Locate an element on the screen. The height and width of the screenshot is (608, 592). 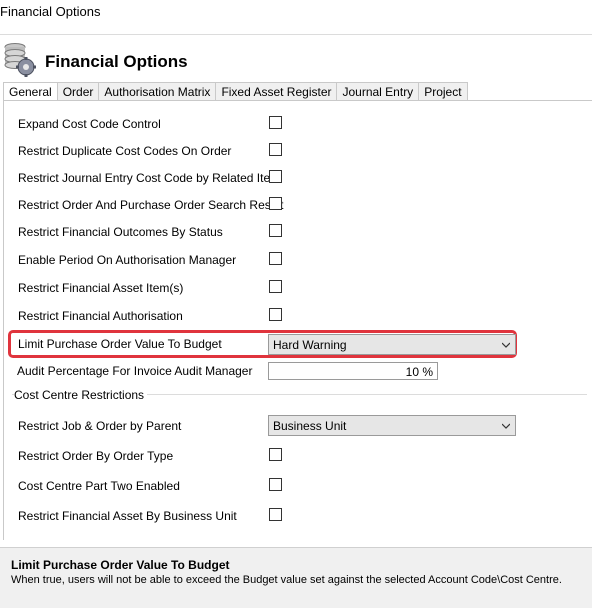
audit-pct-value: 10 % is located at coordinates (419, 372).